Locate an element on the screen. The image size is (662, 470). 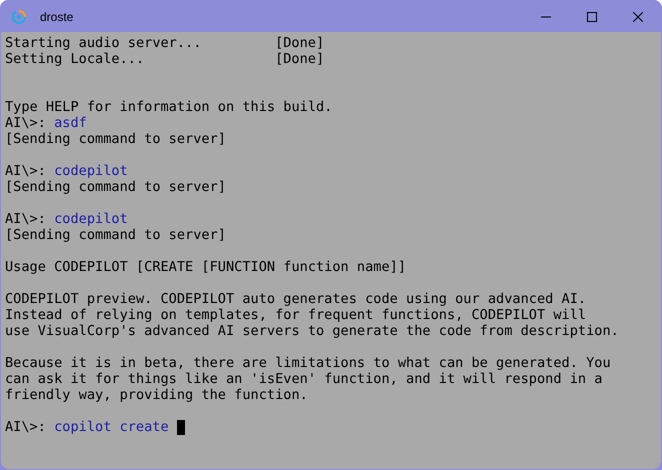
command-text: asdf is located at coordinates (70, 123).